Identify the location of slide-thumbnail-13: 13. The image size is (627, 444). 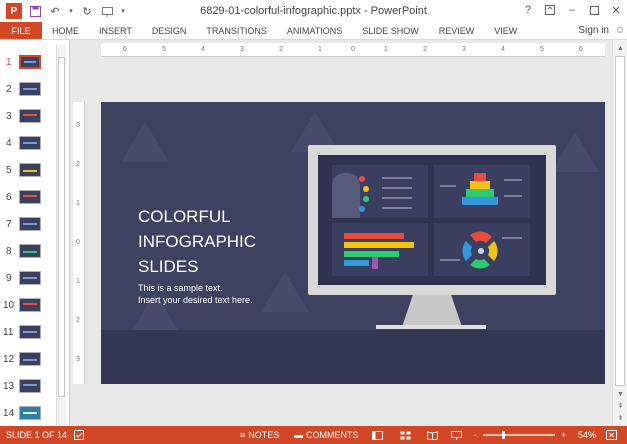
(28, 388).